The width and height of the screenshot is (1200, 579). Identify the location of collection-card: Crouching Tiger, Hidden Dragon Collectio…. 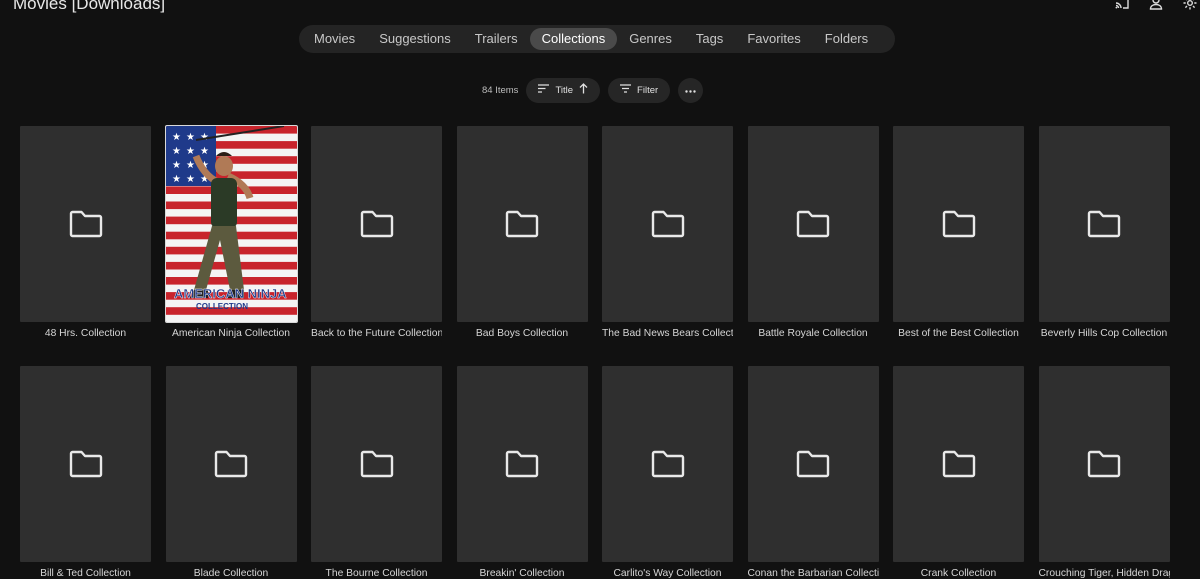
(1104, 472).